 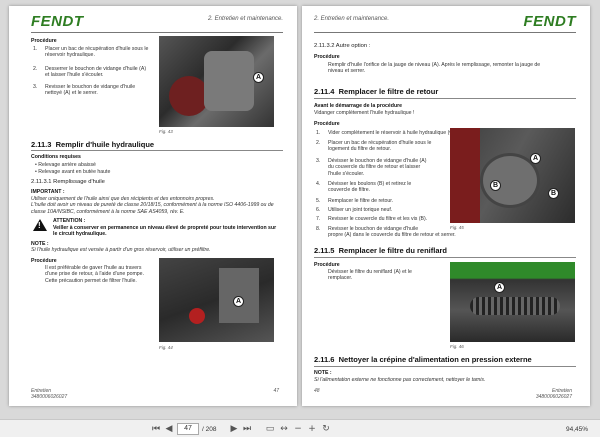 I want to click on zoom-level: 94,45%, so click(x=577, y=429).